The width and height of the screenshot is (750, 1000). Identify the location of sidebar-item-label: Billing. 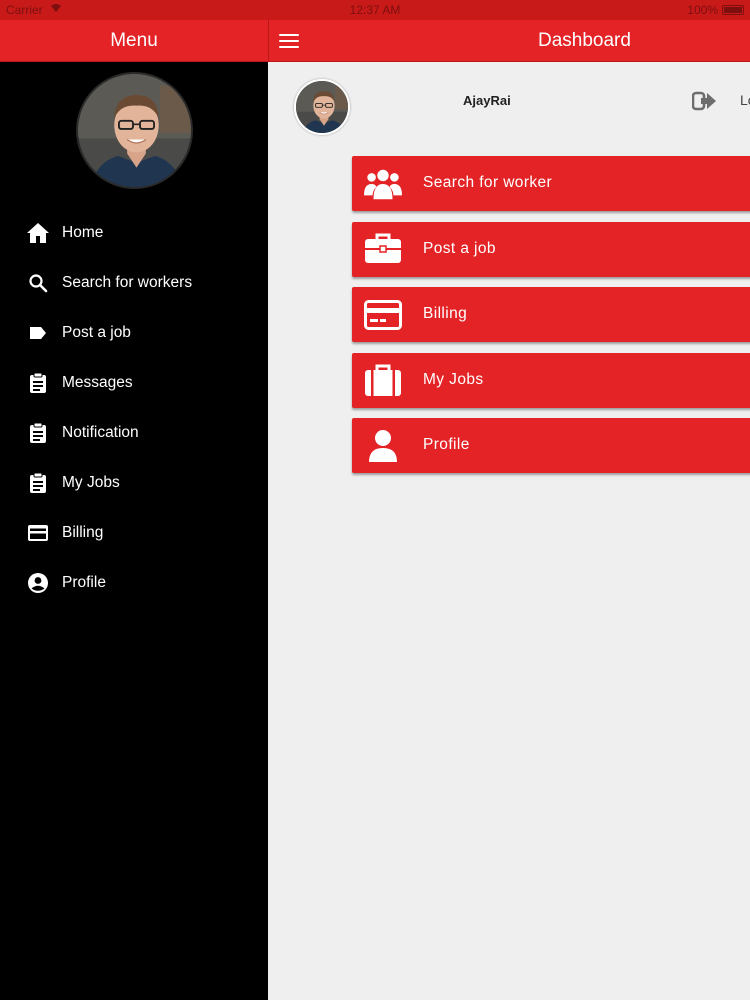
(83, 532).